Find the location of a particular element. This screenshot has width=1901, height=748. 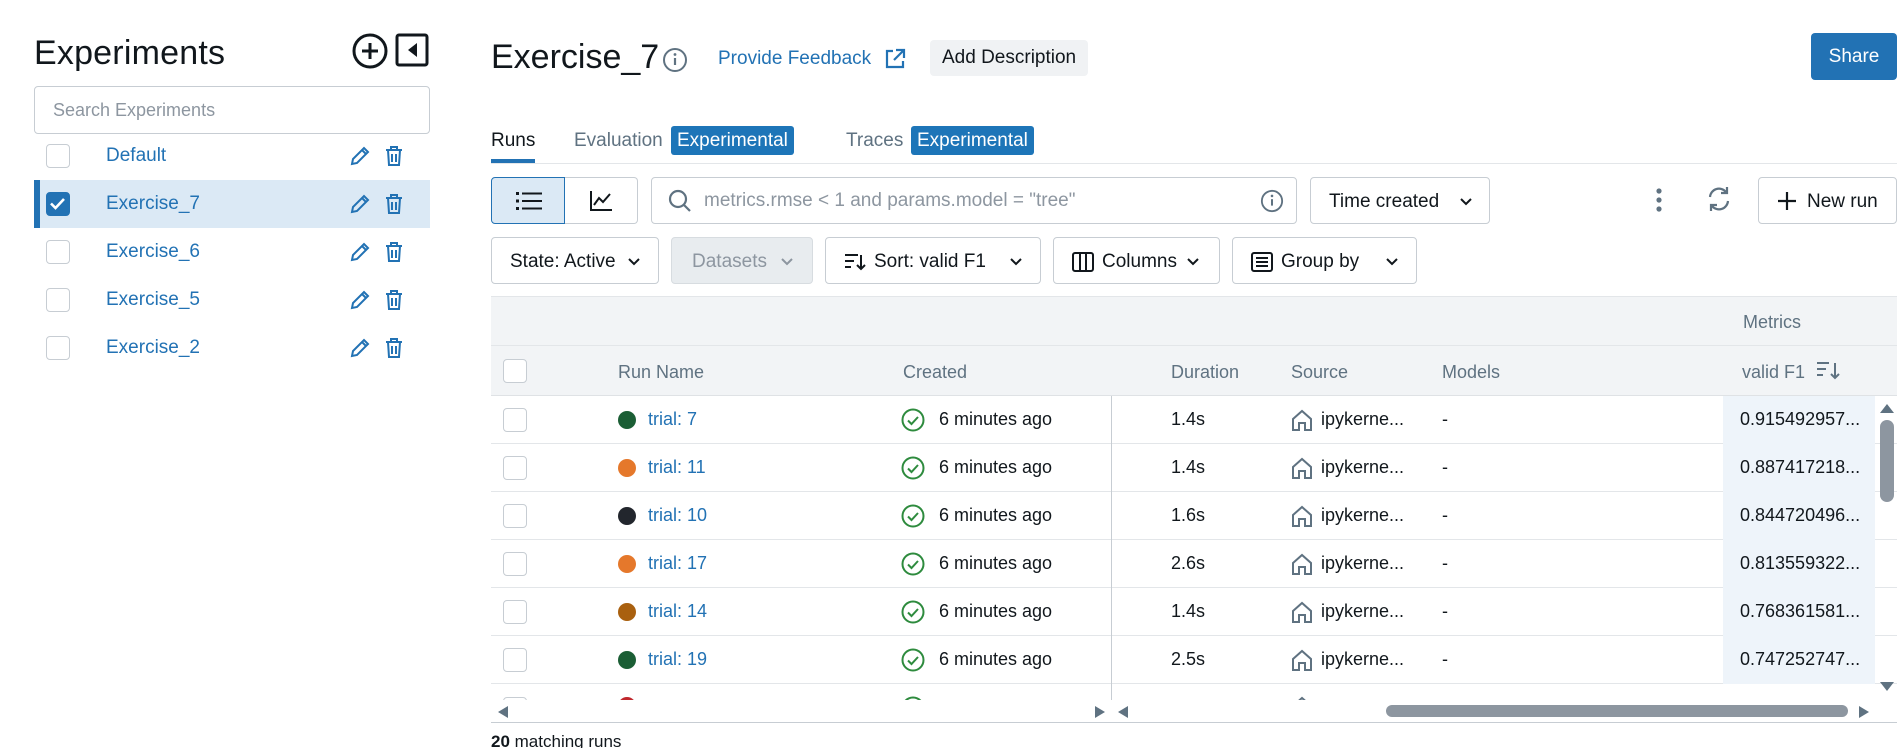

column-header-duration: Duration is located at coordinates (1205, 372).